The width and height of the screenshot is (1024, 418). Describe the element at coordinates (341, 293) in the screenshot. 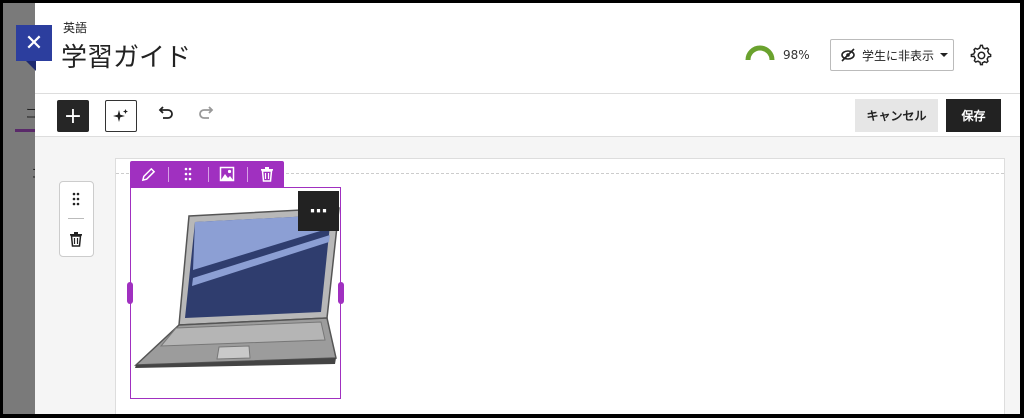

I see `resize-handle-right` at that location.